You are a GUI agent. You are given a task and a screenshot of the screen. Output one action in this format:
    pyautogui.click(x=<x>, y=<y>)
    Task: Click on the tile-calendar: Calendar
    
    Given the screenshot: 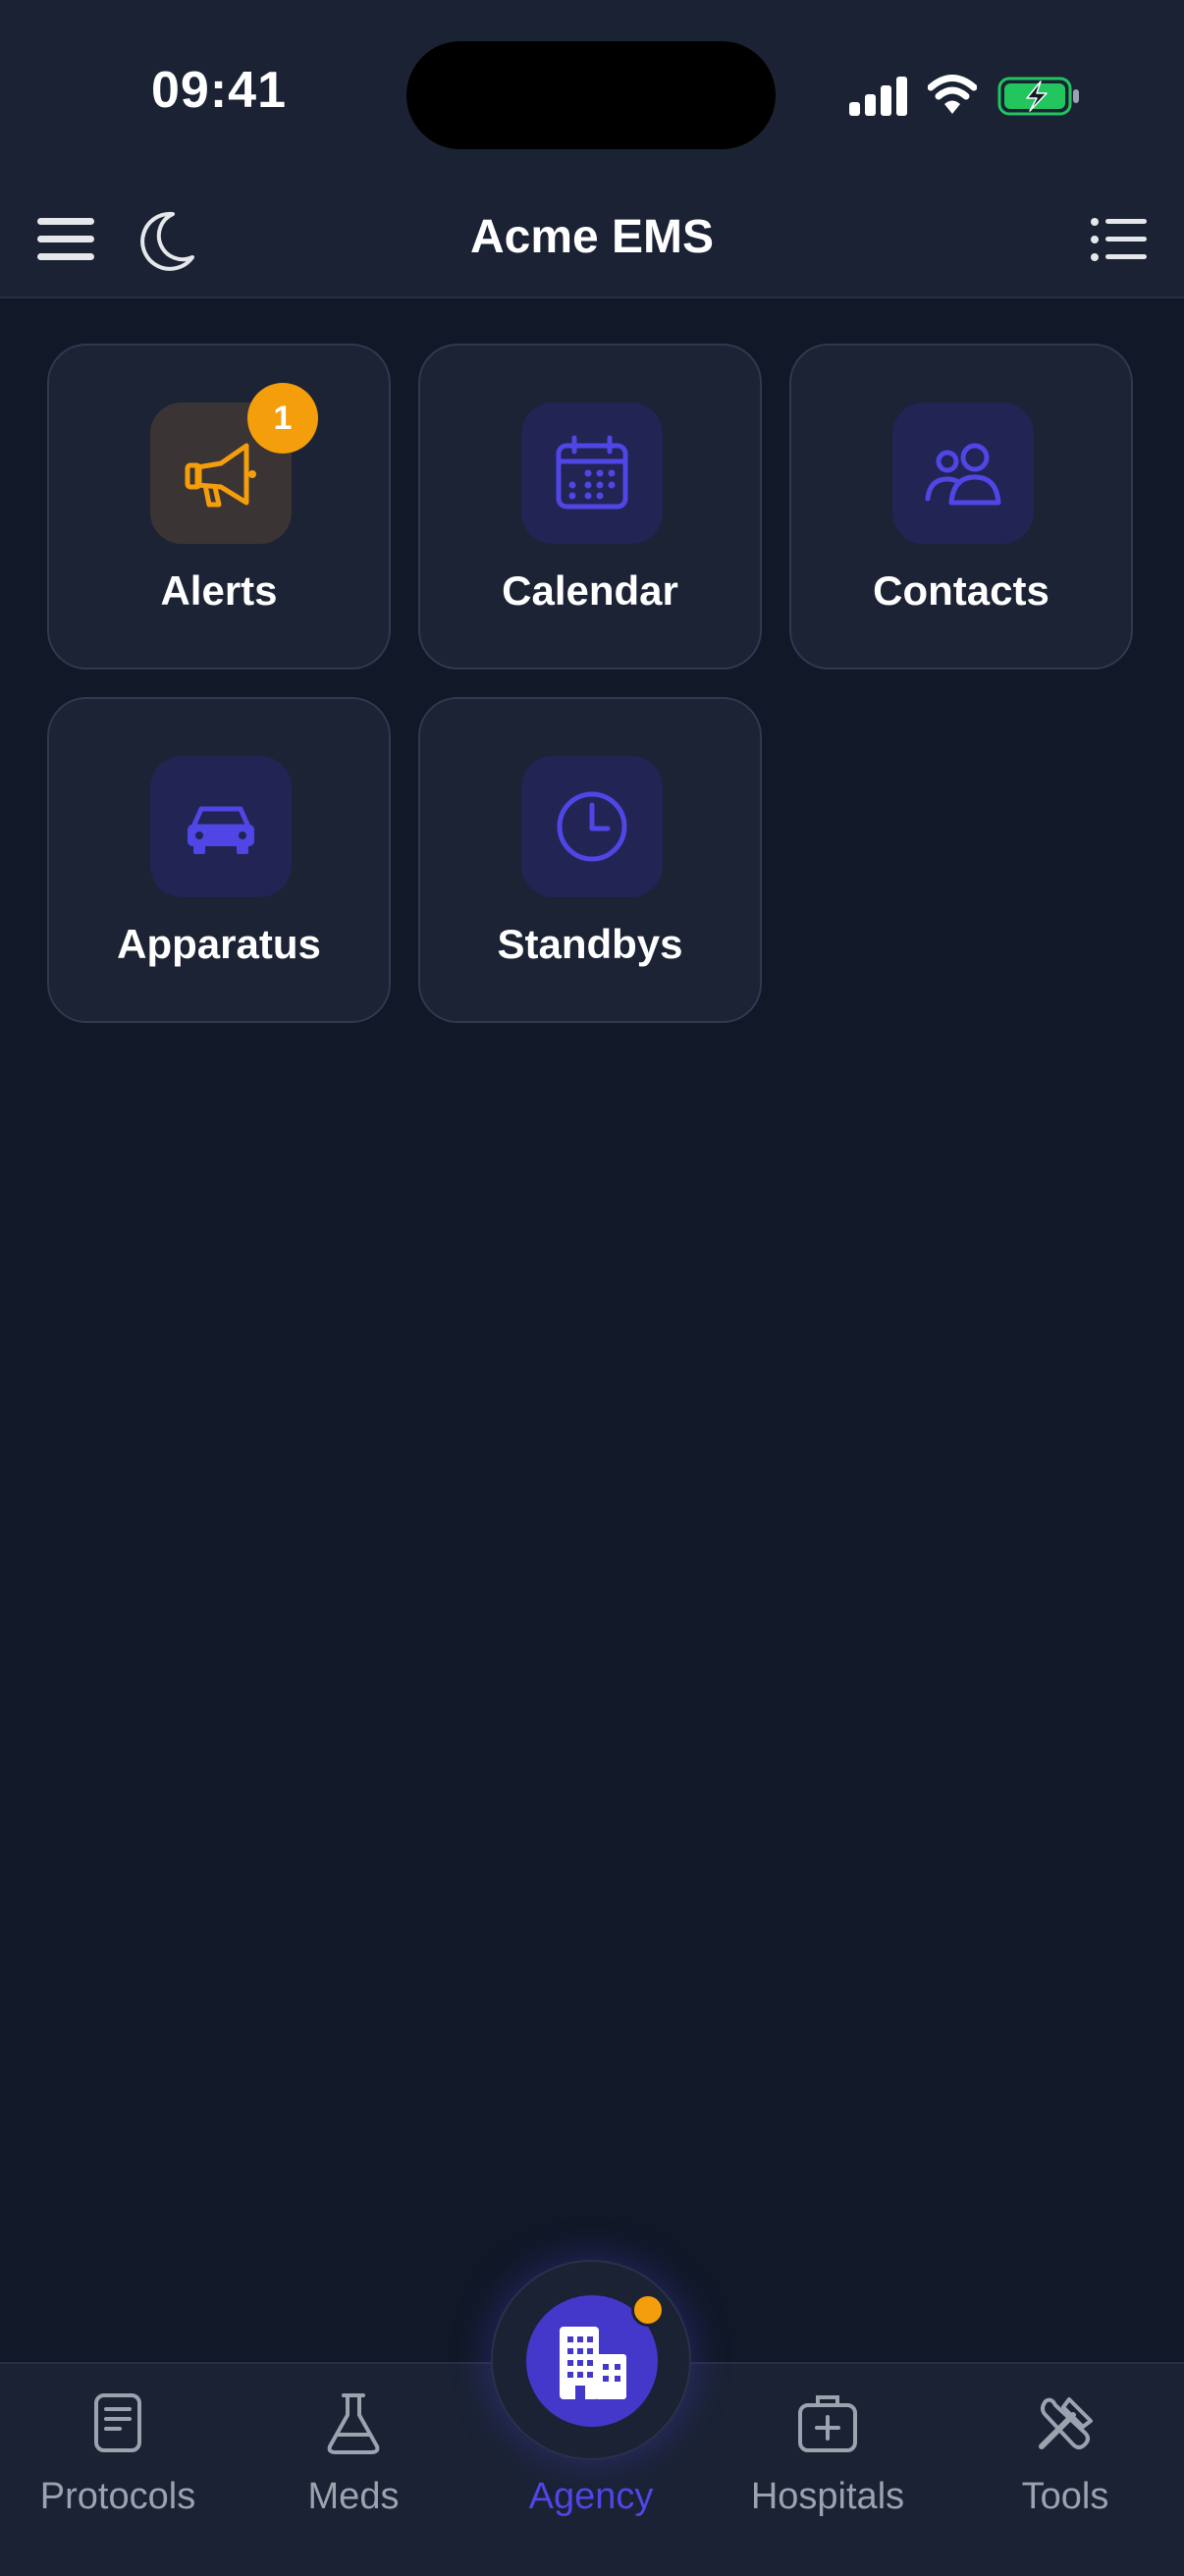 What is the action you would take?
    pyautogui.click(x=590, y=507)
    